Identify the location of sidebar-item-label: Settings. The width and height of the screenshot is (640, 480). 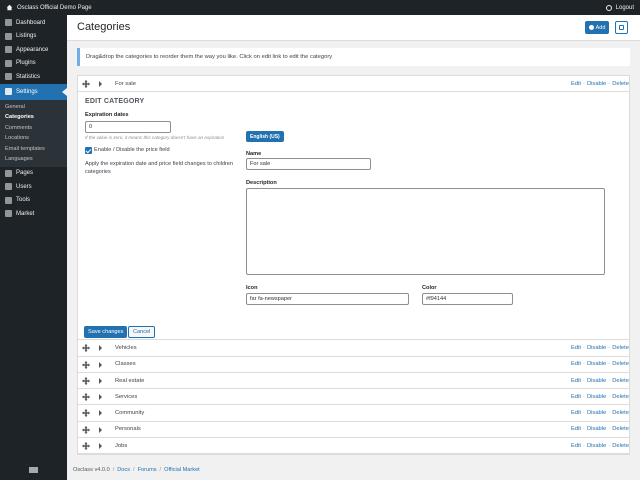
(27, 91).